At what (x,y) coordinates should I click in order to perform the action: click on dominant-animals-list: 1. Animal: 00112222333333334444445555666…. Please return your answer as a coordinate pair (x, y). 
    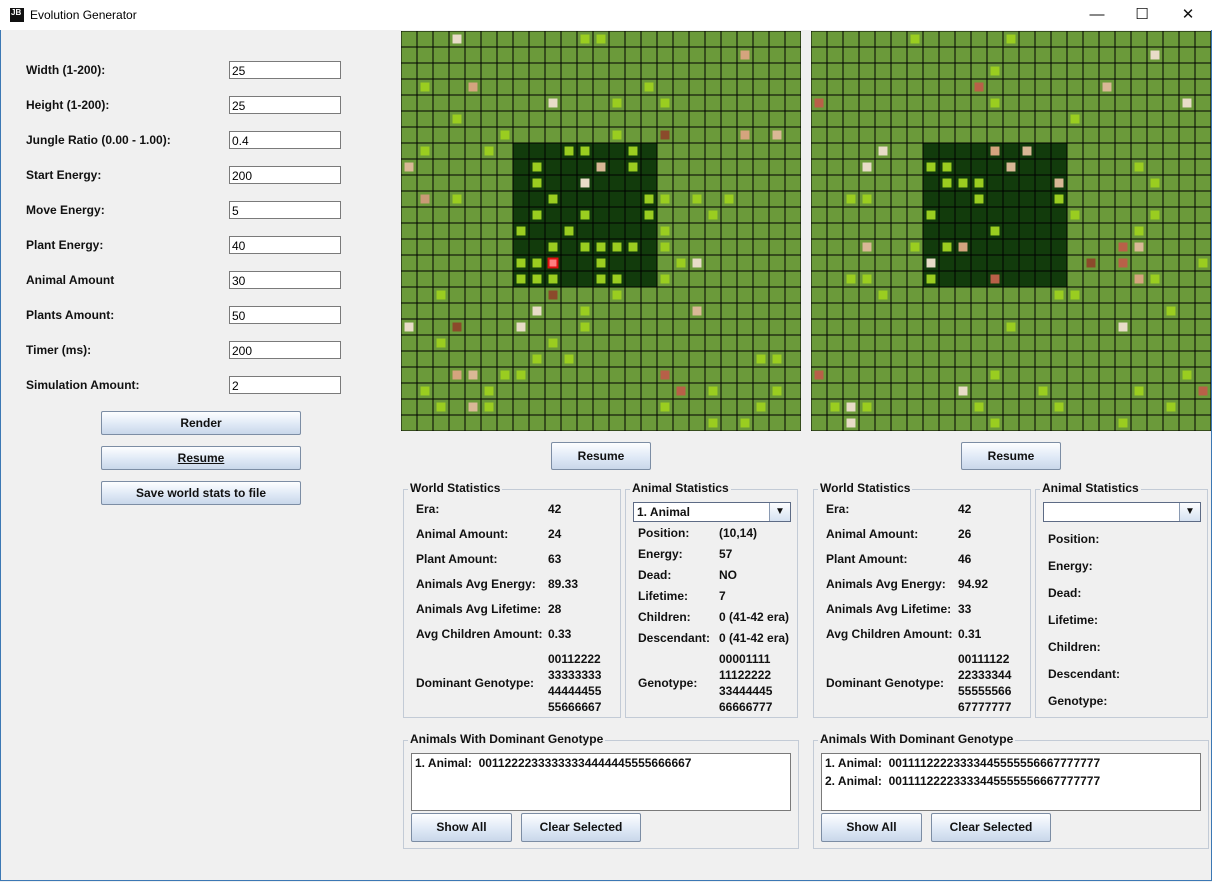
    Looking at the image, I should click on (601, 782).